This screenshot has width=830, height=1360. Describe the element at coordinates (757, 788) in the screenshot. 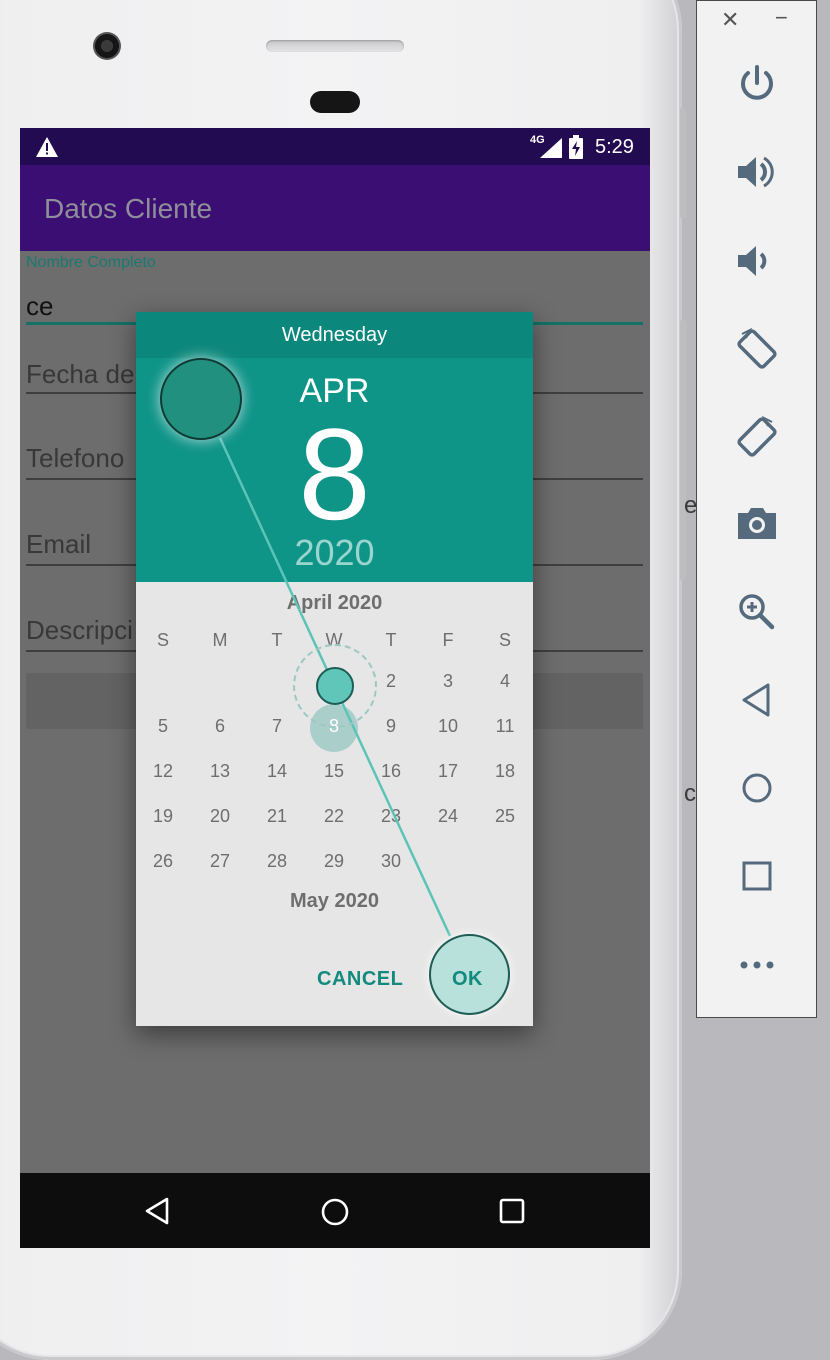

I see `home-icon` at that location.